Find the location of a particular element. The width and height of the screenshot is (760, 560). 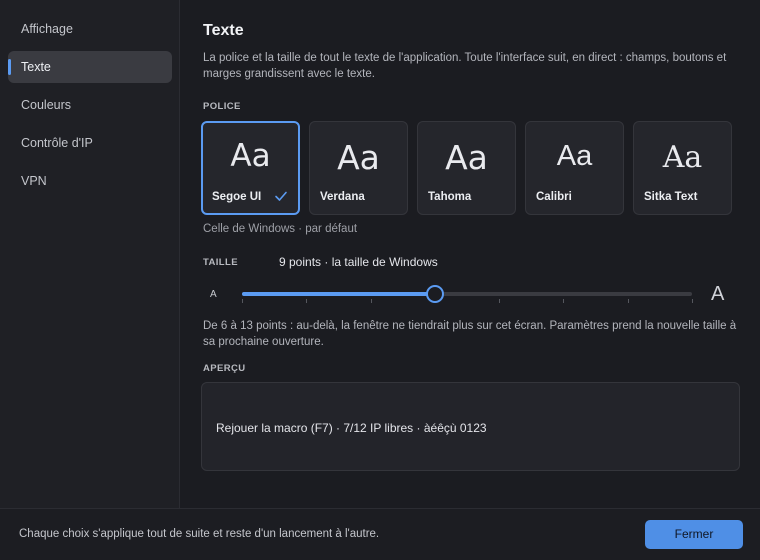

size-slider-thumb is located at coordinates (434, 294).